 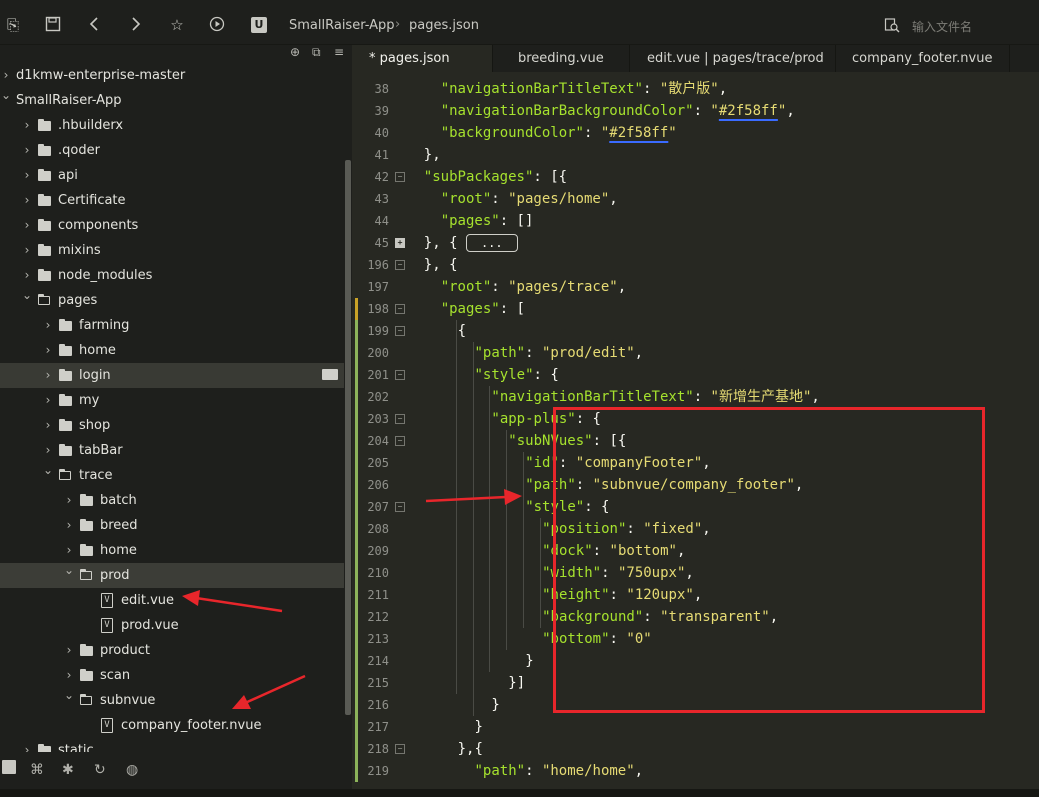 What do you see at coordinates (269, 691) in the screenshot?
I see `arrow-company-footer` at bounding box center [269, 691].